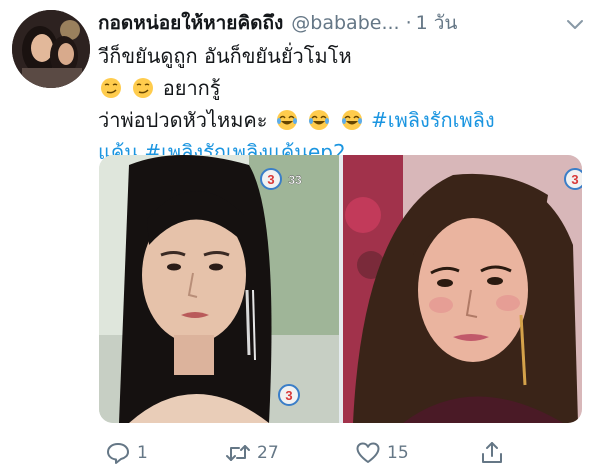 The image size is (600, 475). I want to click on tweet-text-segment: อยากรู้, so click(191, 88).